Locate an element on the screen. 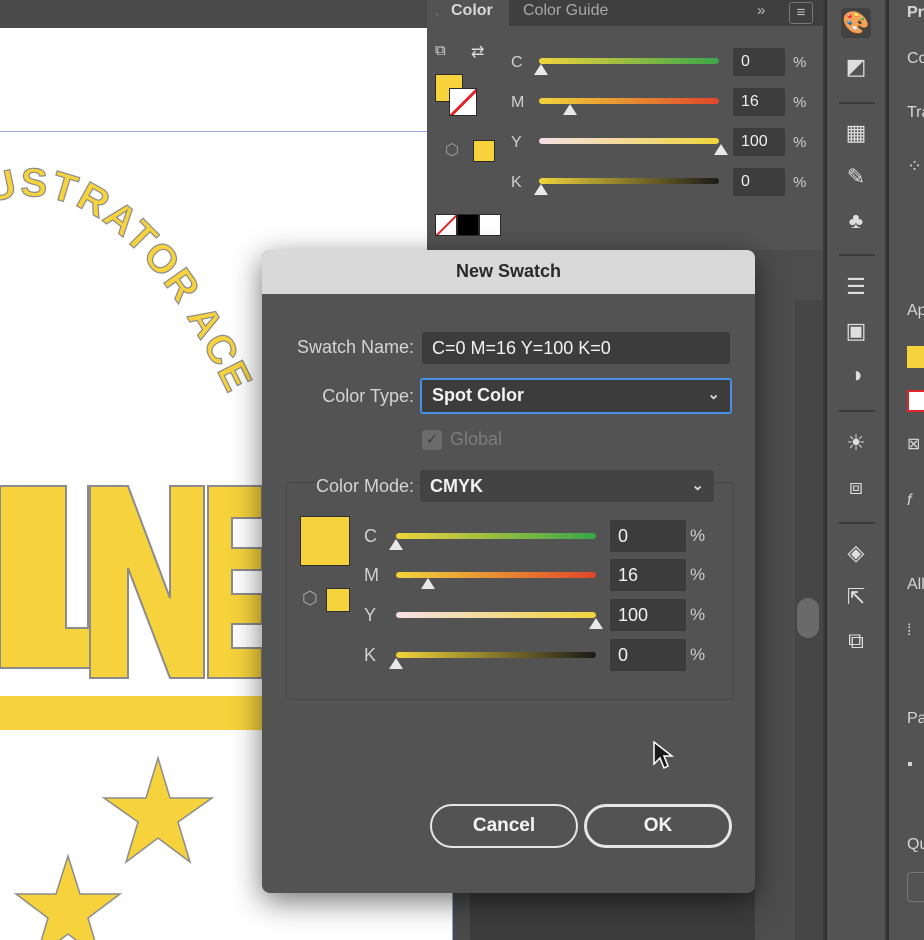 The height and width of the screenshot is (940, 924). pathfinder-icon: ▪ is located at coordinates (910, 765).